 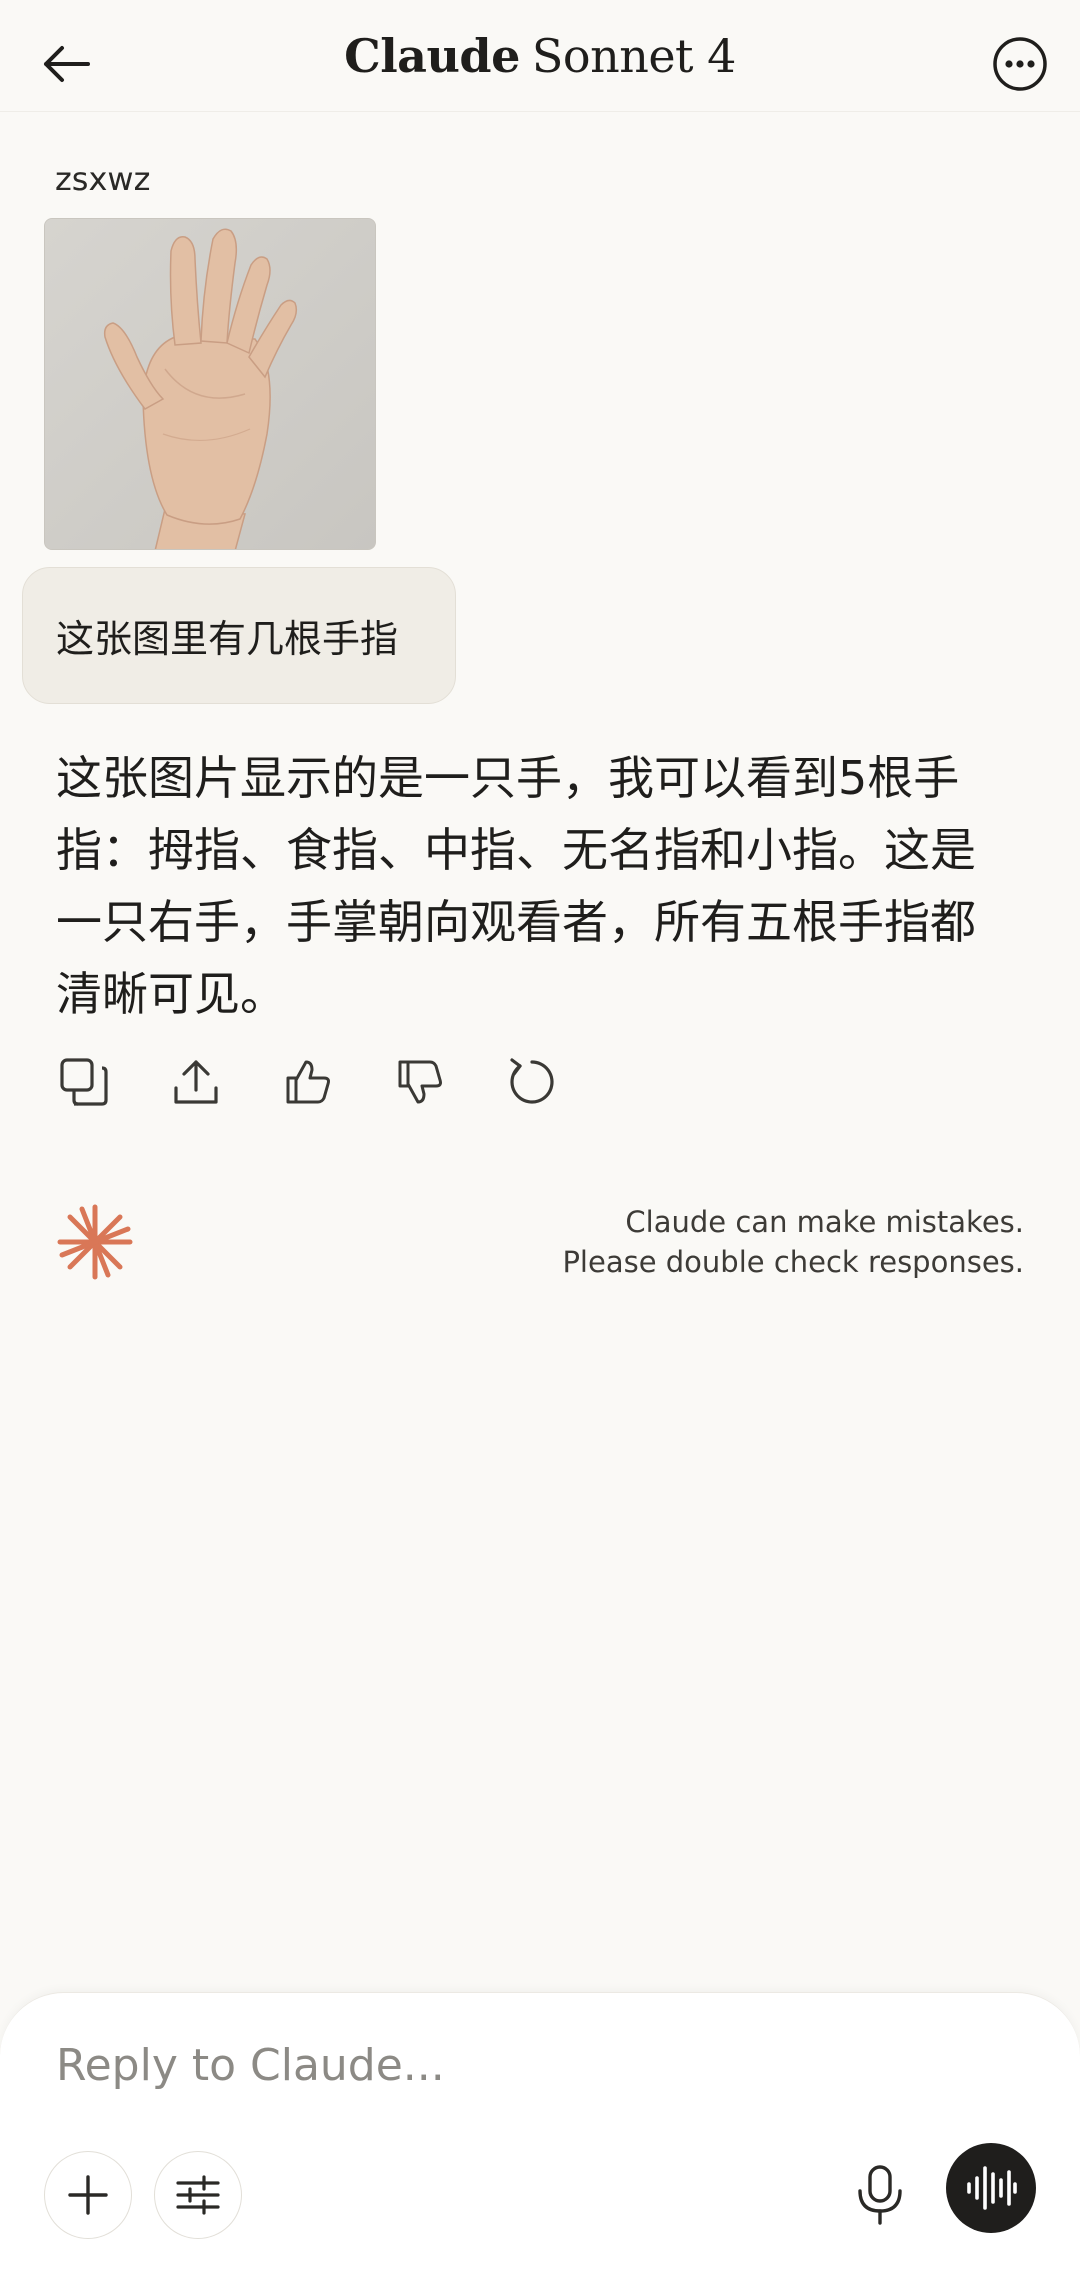 I want to click on microphone-button, so click(x=880, y=2195).